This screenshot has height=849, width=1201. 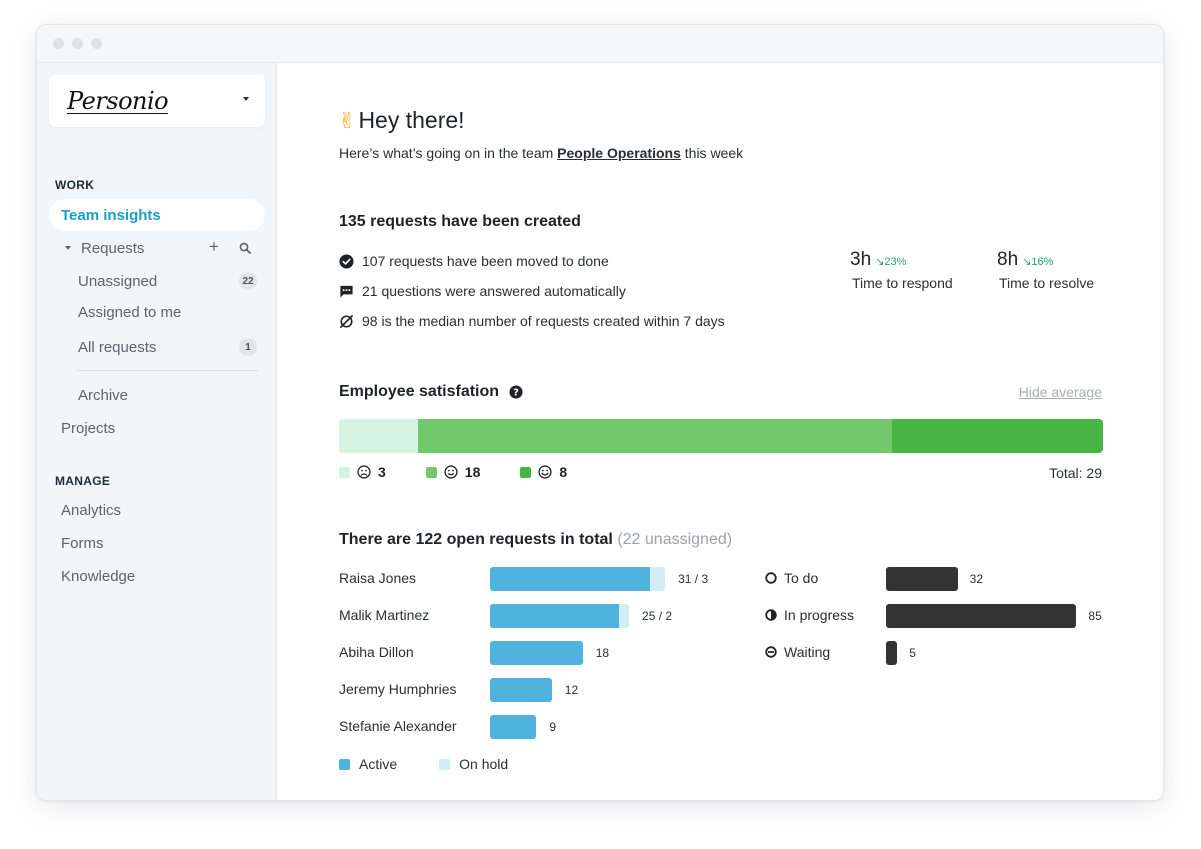 I want to click on stat-answered-text: 21 questions were answered automatically, so click(x=494, y=291).